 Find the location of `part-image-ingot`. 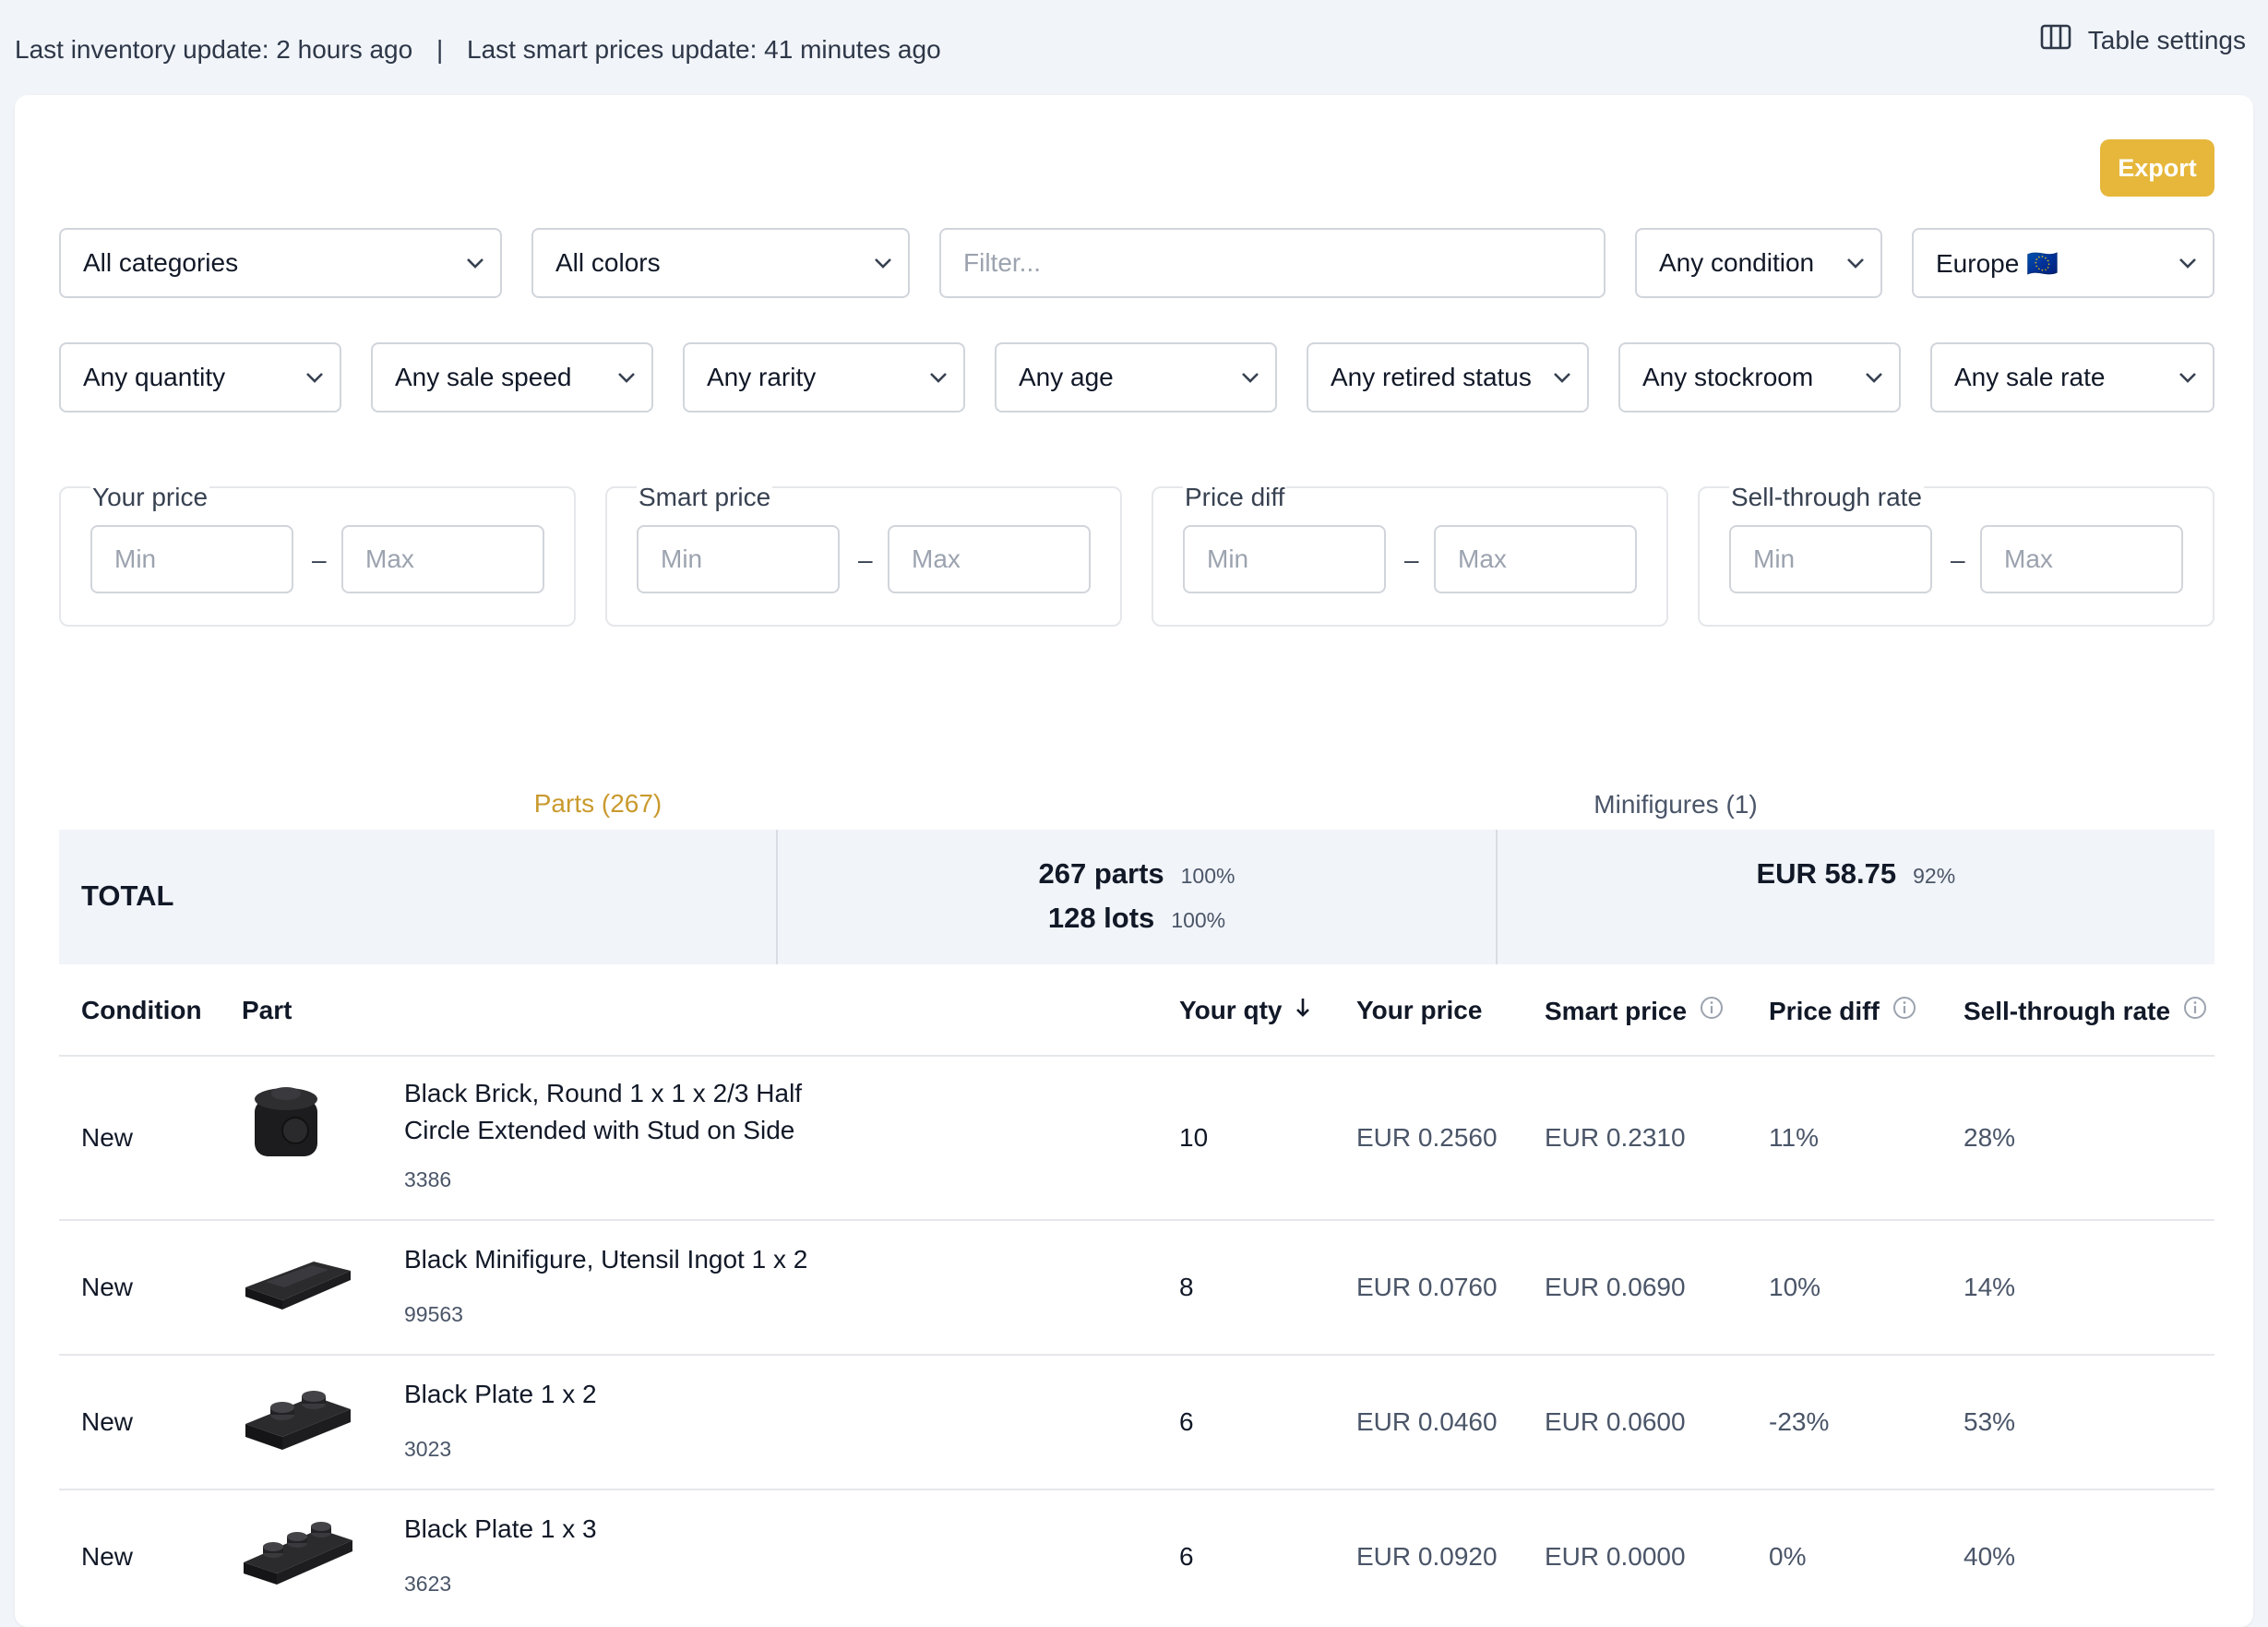

part-image-ingot is located at coordinates (297, 1281).